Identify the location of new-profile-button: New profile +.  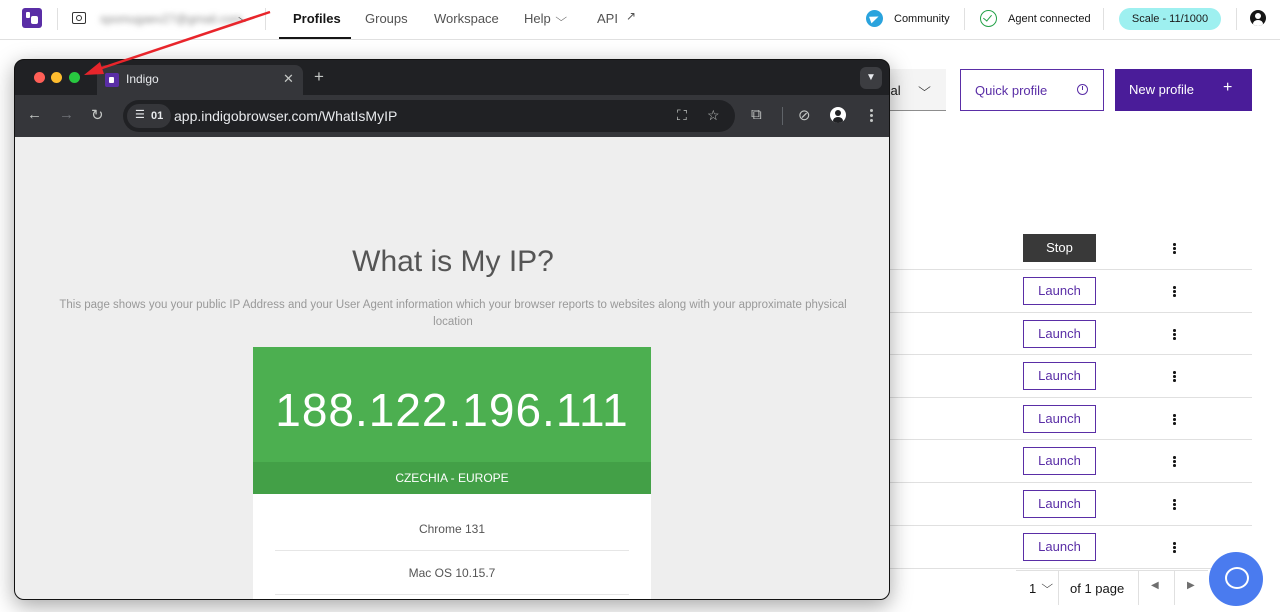
(1183, 90).